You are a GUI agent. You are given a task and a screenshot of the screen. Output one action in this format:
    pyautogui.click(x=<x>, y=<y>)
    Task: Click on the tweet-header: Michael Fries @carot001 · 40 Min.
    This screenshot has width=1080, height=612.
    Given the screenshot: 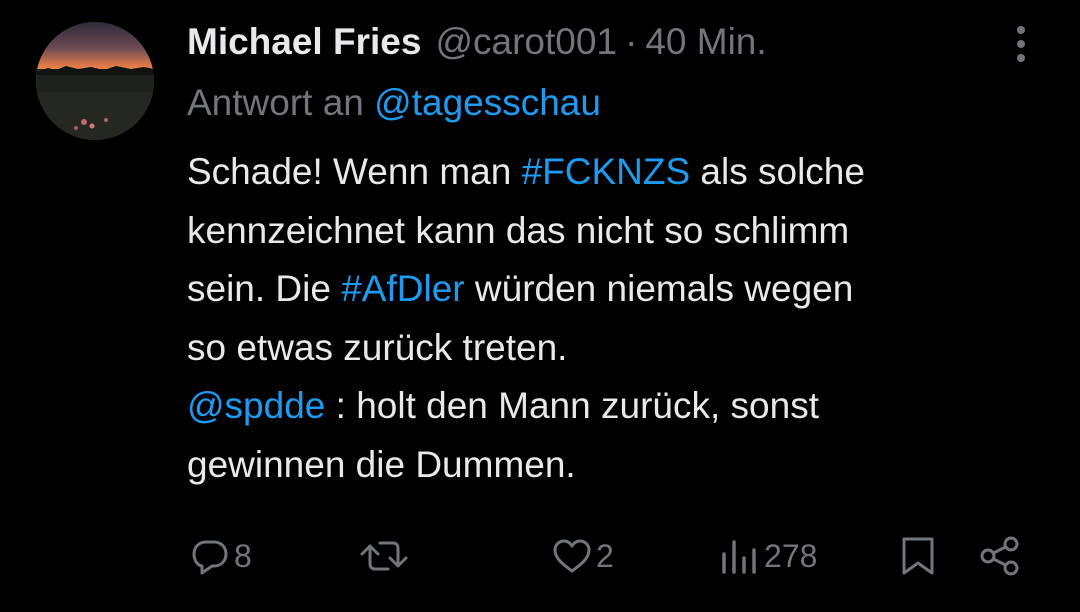 What is the action you would take?
    pyautogui.click(x=477, y=42)
    